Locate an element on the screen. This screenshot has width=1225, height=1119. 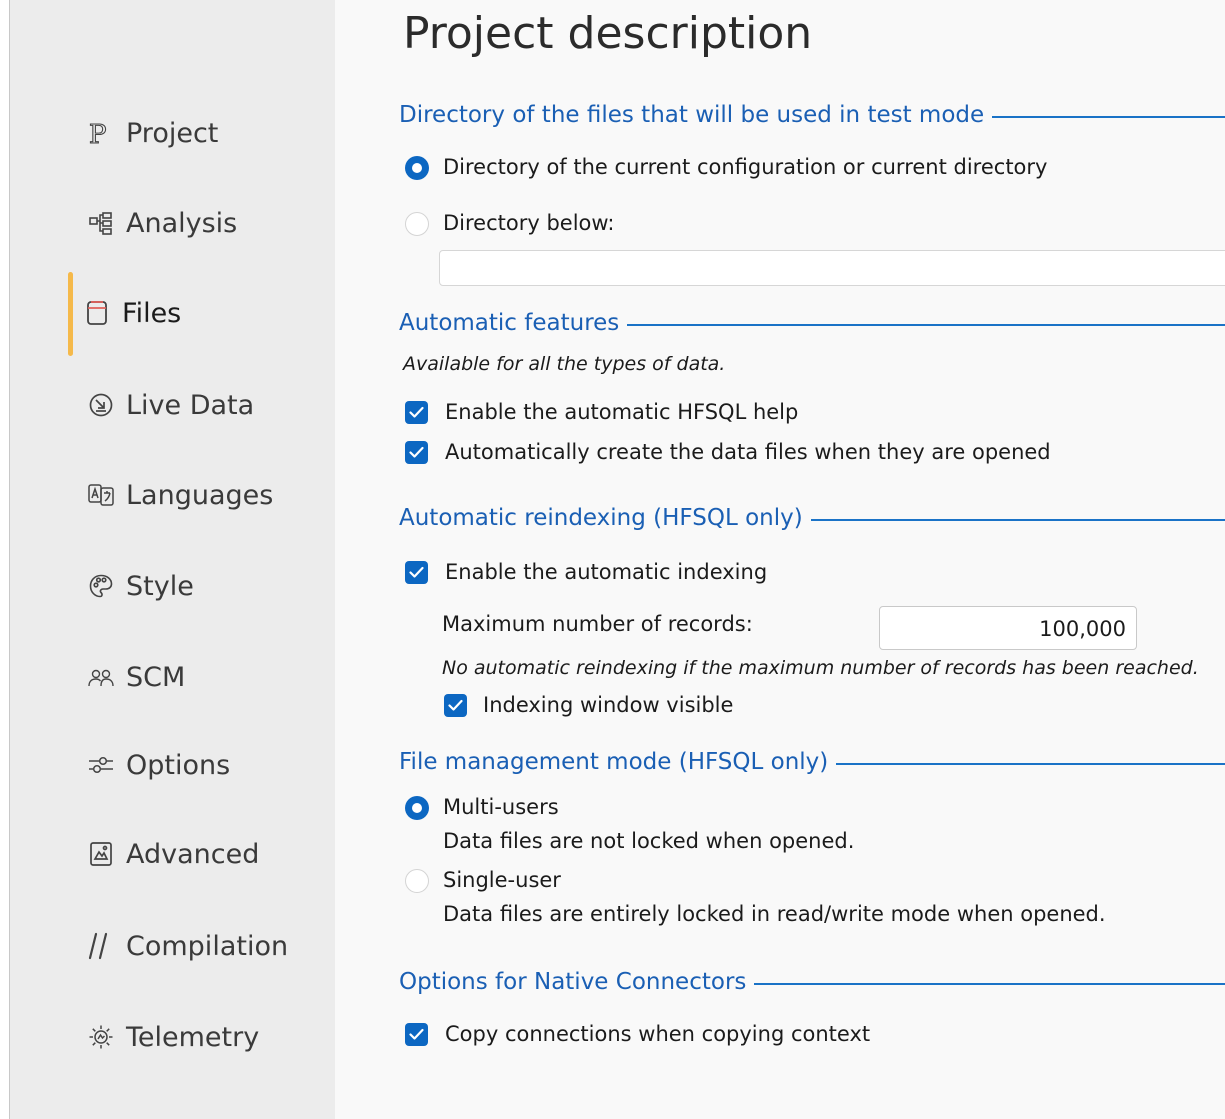
window-edge is located at coordinates (5, 559).